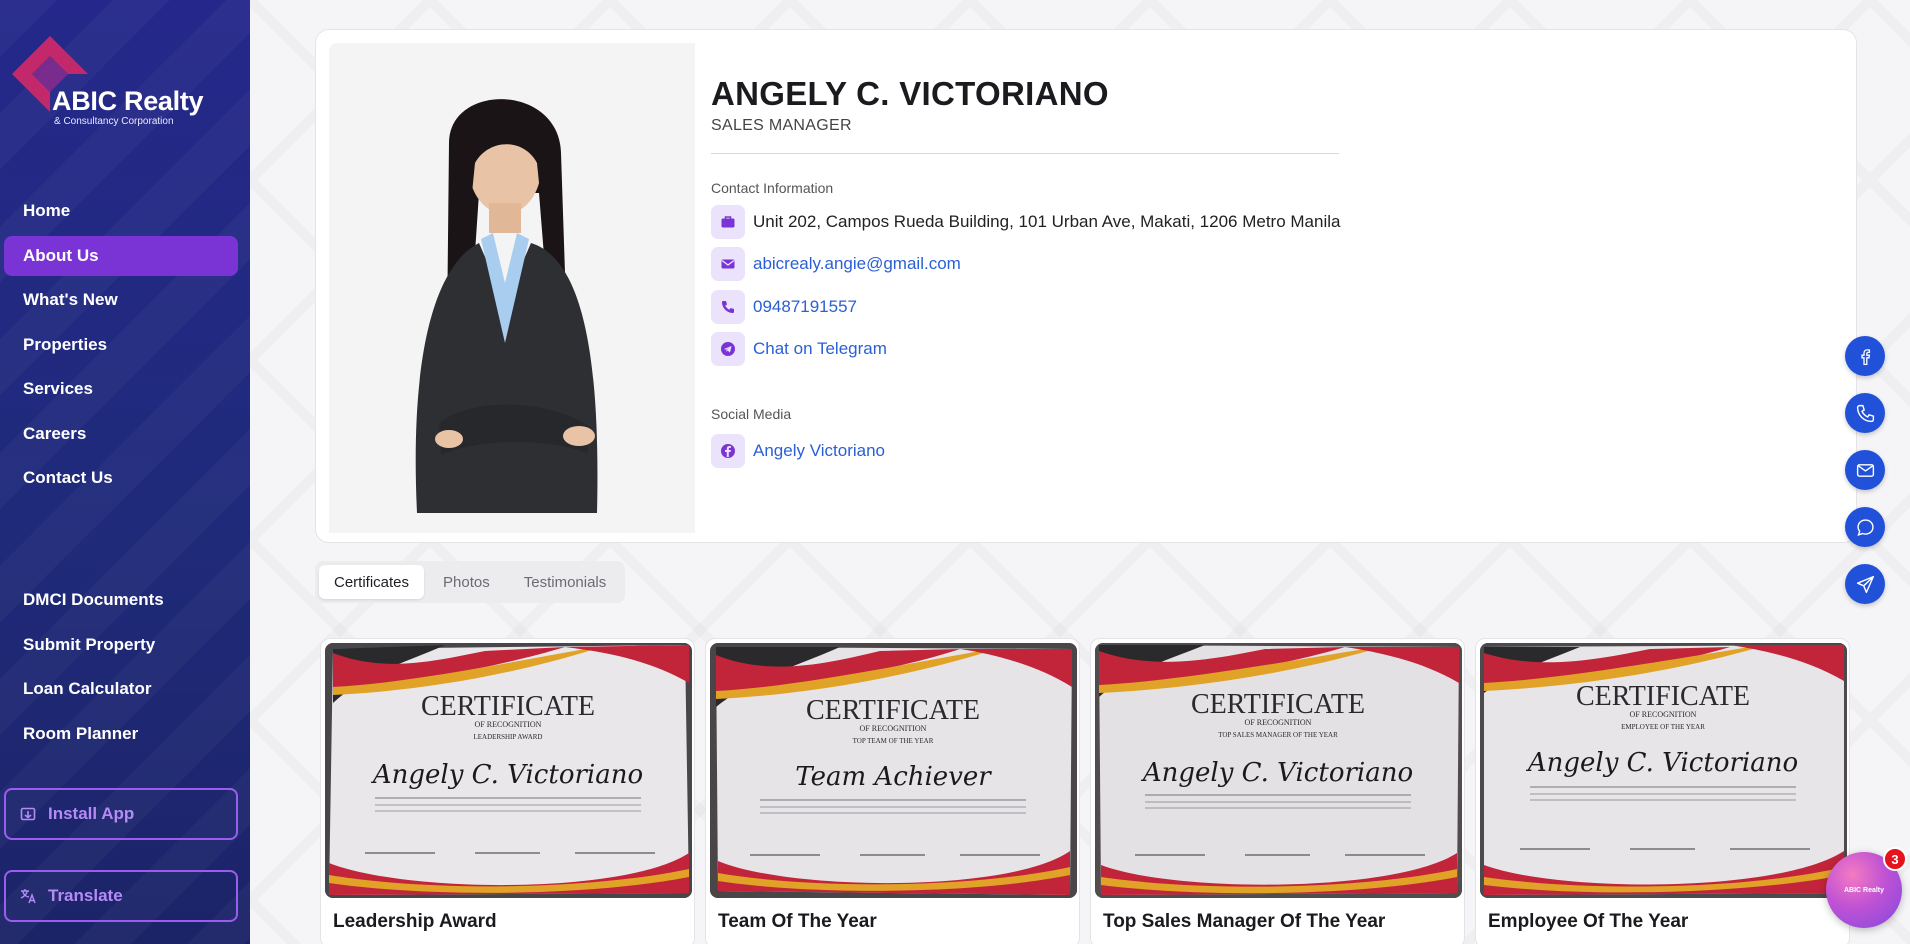 This screenshot has height=944, width=1910. I want to click on email-link: abicrealy.angie@gmail.com, so click(857, 264).